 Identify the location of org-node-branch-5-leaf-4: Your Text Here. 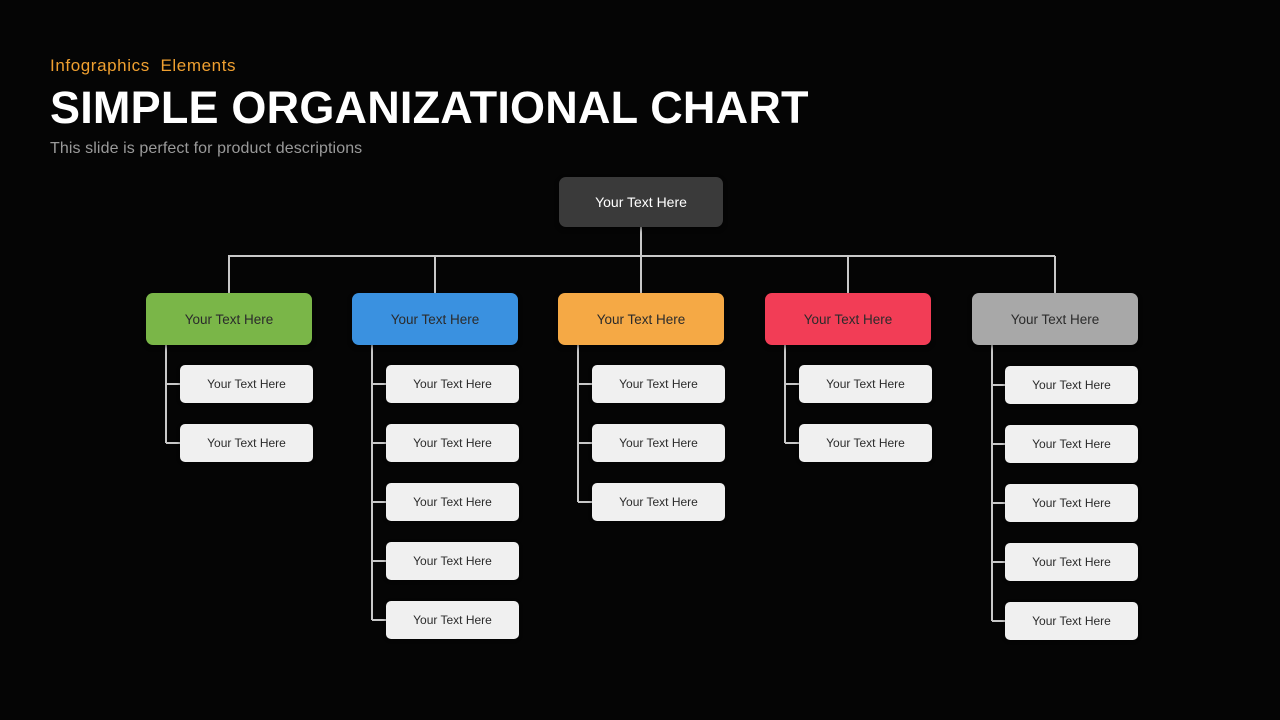
(1071, 562).